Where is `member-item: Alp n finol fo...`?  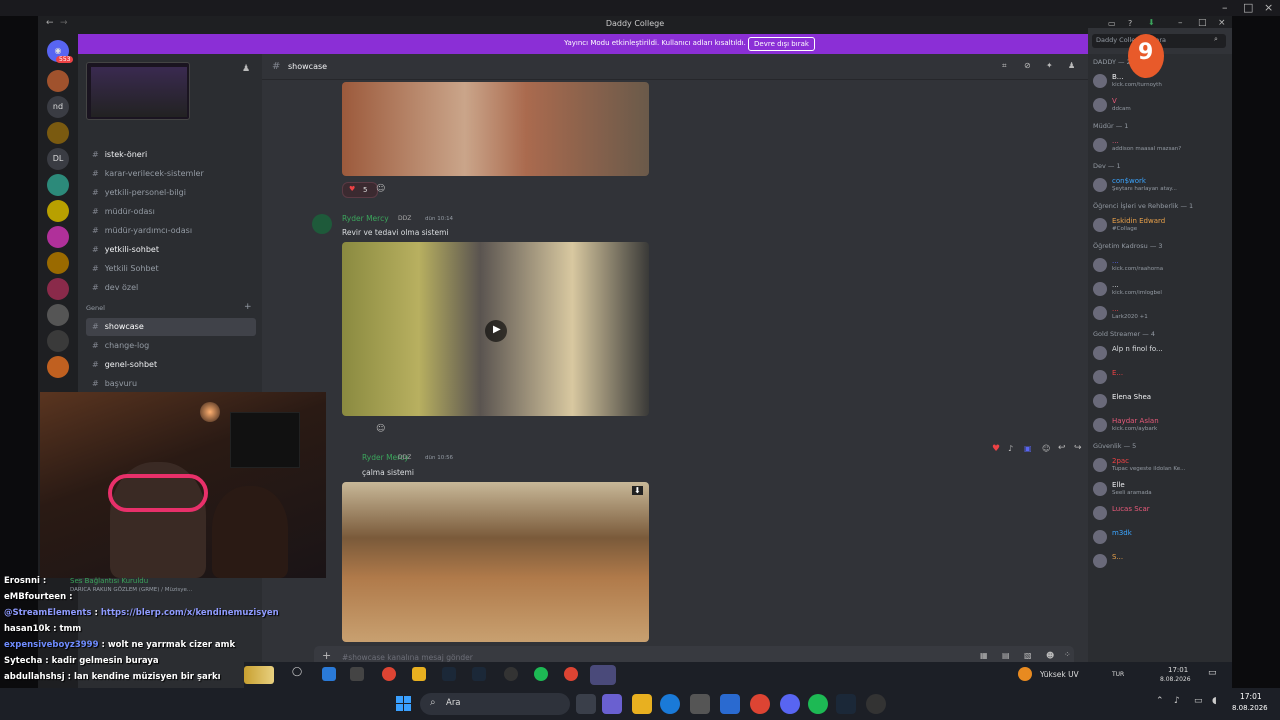 member-item: Alp n finol fo... is located at coordinates (1159, 353).